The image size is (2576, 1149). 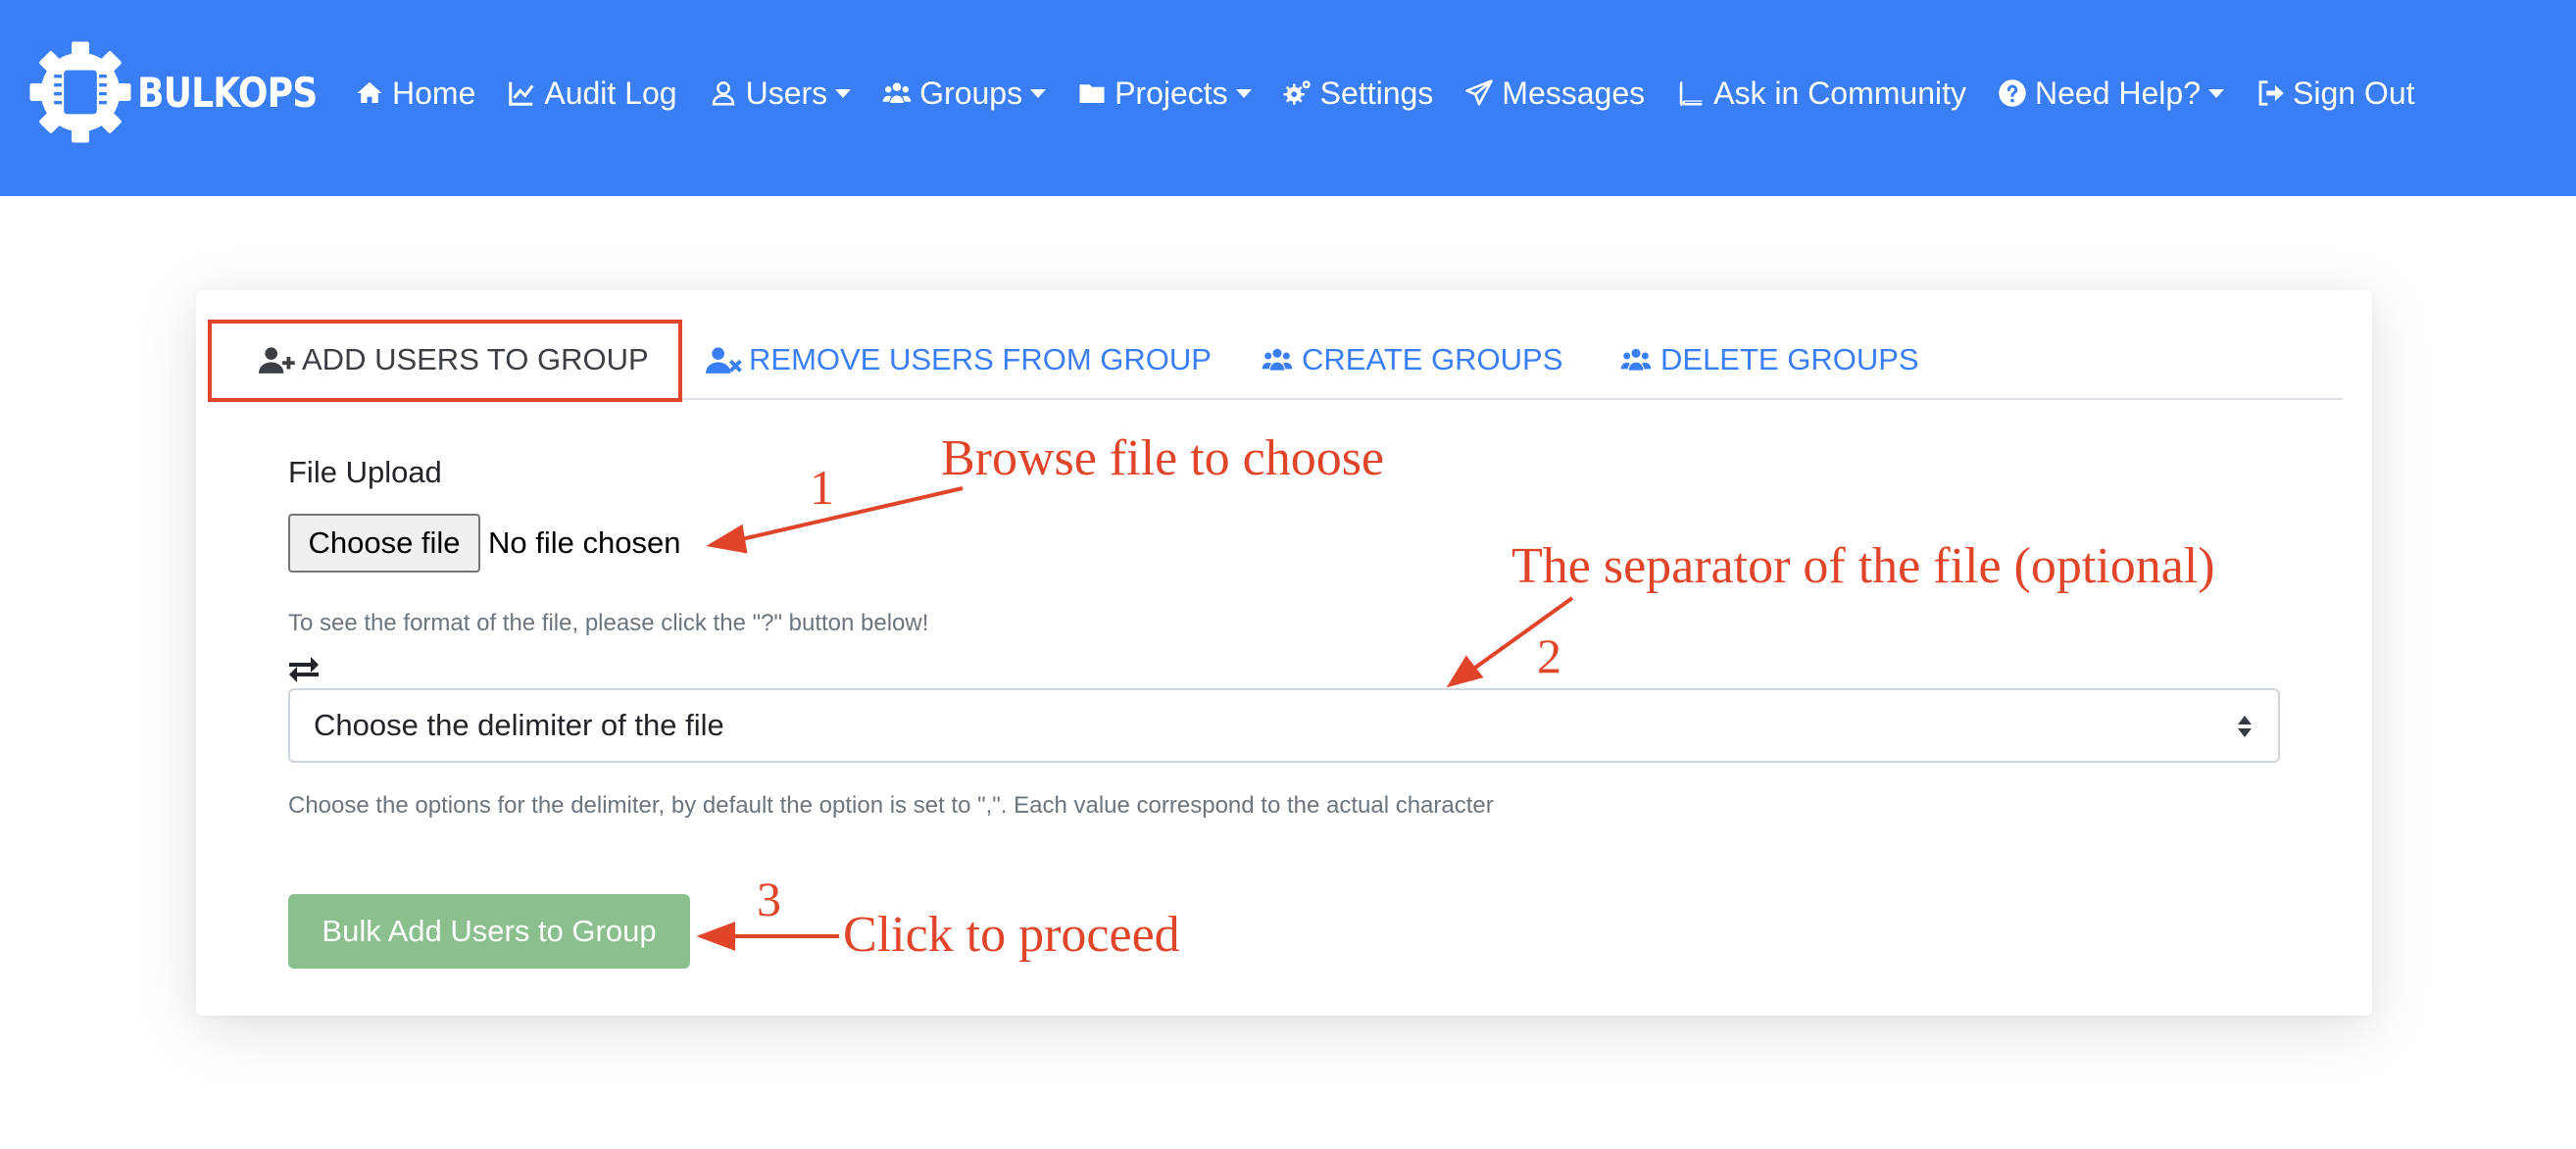 I want to click on nav-audit-log-label: Audit Log, so click(x=610, y=93).